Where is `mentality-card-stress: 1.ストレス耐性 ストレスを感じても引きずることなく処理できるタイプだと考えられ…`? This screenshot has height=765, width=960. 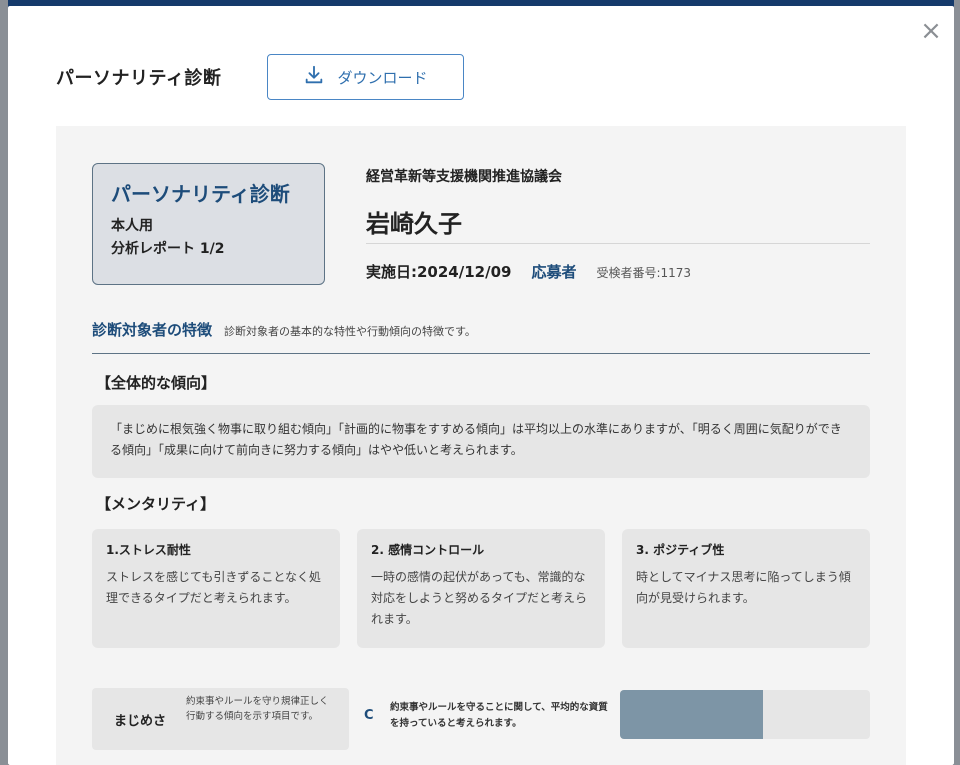 mentality-card-stress: 1.ストレス耐性 ストレスを感じても引きずることなく処理できるタイプだと考えられ… is located at coordinates (216, 588).